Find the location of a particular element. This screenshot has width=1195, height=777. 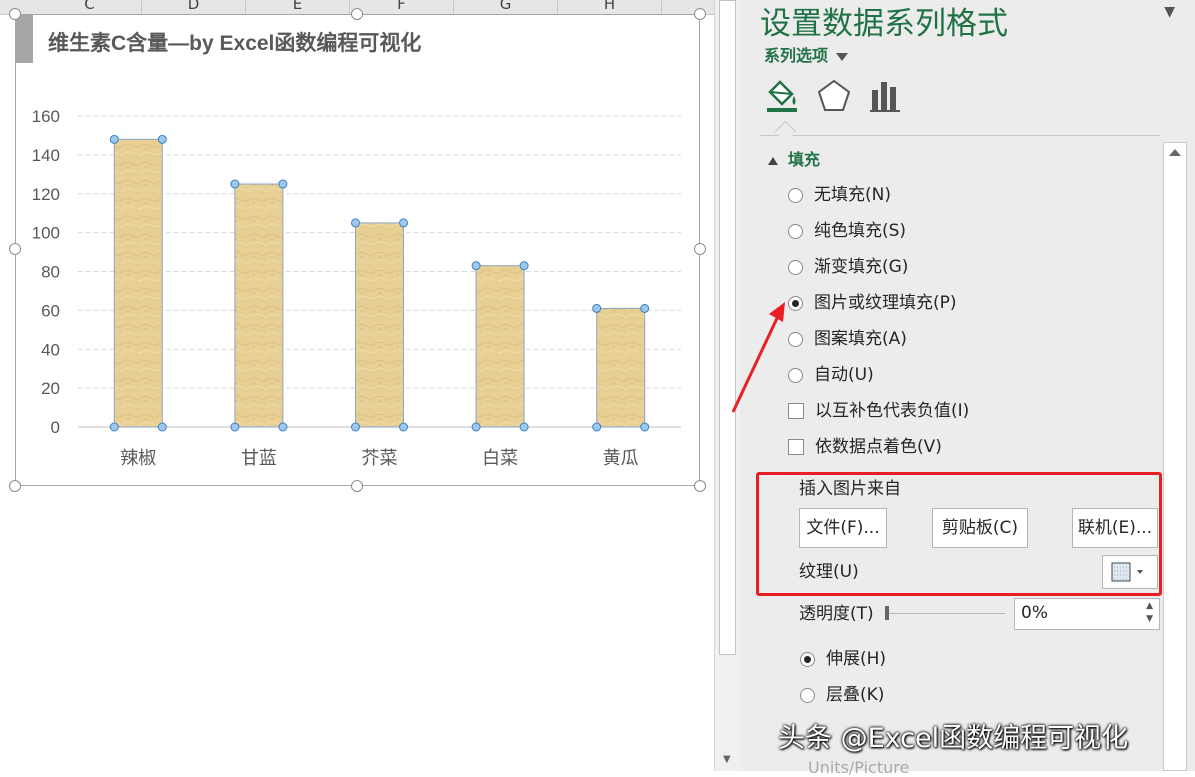

x-tick-label: 芥菜 is located at coordinates (380, 458).